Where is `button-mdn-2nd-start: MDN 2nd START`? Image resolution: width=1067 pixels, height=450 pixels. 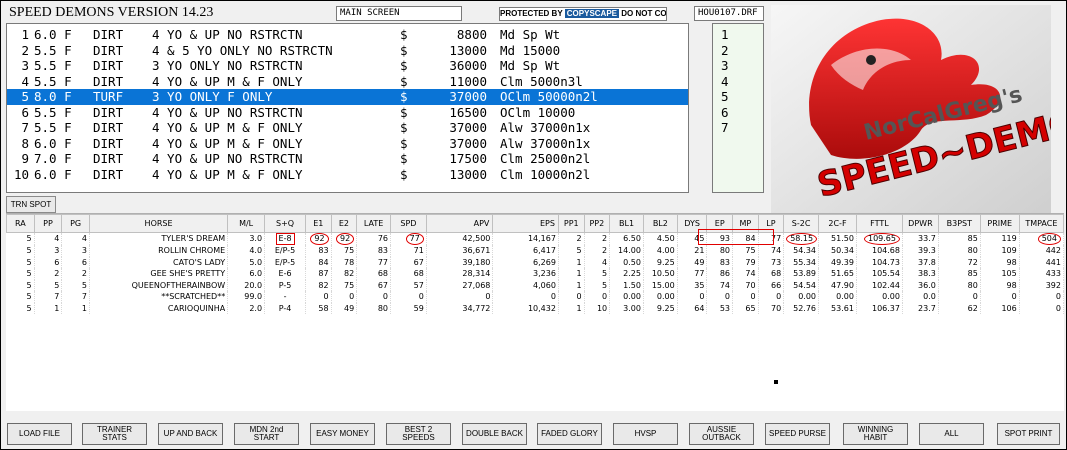 button-mdn-2nd-start: MDN 2nd START is located at coordinates (266, 434).